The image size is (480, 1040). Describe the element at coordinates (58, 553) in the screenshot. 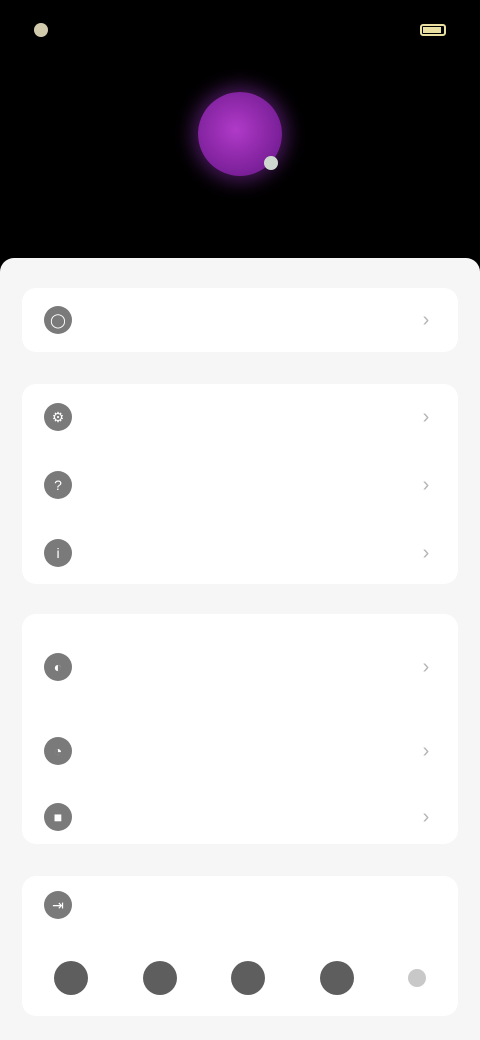

I see `about-icon: i` at that location.